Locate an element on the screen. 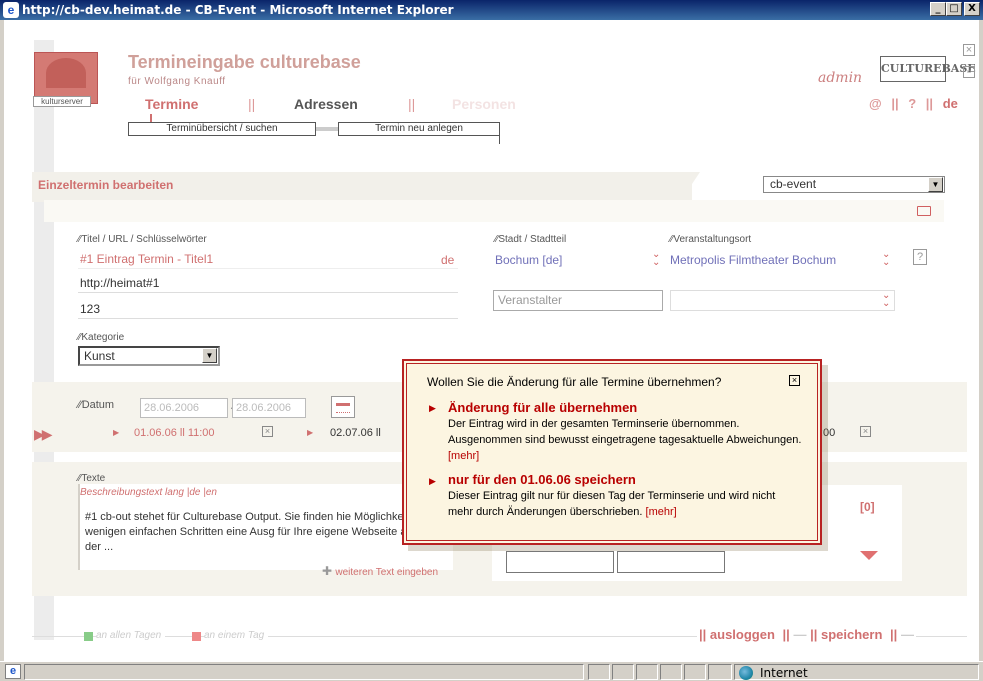 This screenshot has width=983, height=681. nav-termine: Termine is located at coordinates (171, 104).